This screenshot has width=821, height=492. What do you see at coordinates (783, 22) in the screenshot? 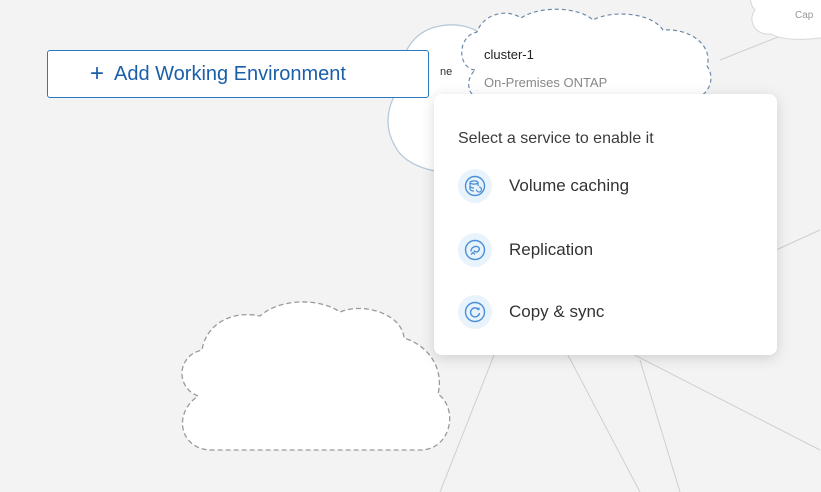
I see `cloud-partial-right` at bounding box center [783, 22].